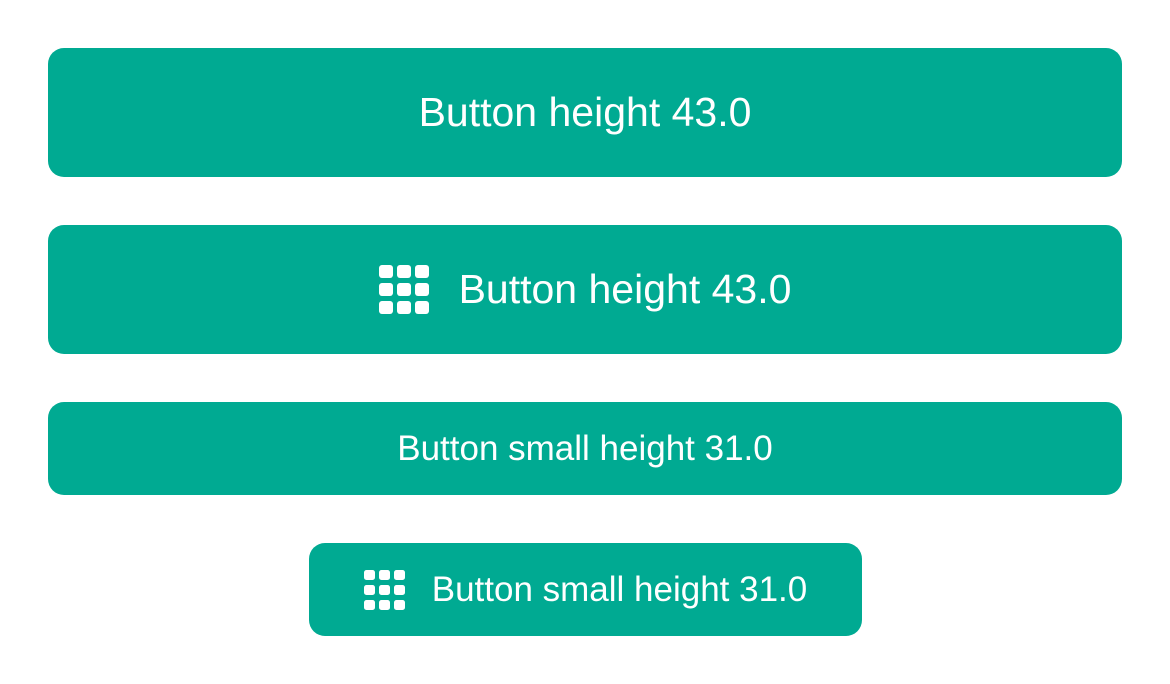 This screenshot has height=684, width=1170. I want to click on button-small-height-31-with-icon: Button small height 31.0, so click(585, 589).